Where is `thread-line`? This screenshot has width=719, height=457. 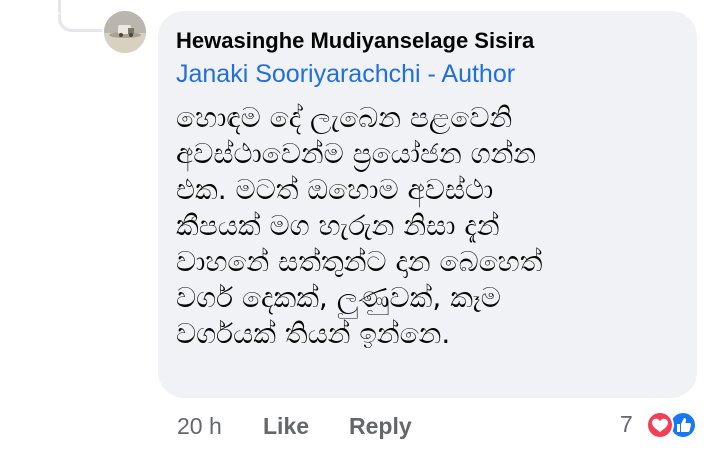 thread-line is located at coordinates (59, 7).